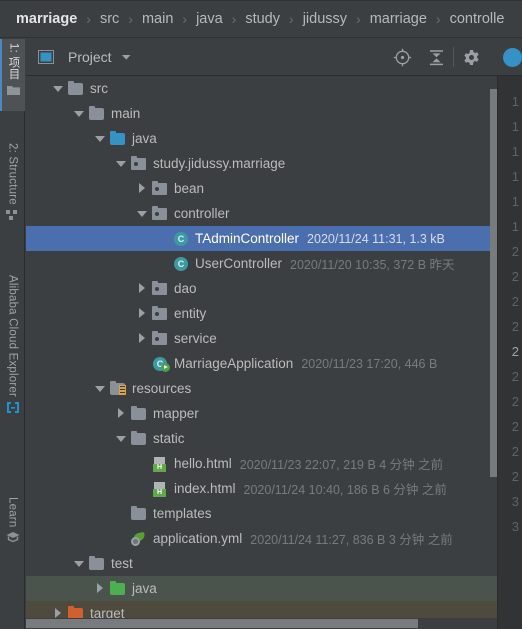 The height and width of the screenshot is (629, 522). What do you see at coordinates (189, 188) in the screenshot?
I see `tree-row-label: bean` at bounding box center [189, 188].